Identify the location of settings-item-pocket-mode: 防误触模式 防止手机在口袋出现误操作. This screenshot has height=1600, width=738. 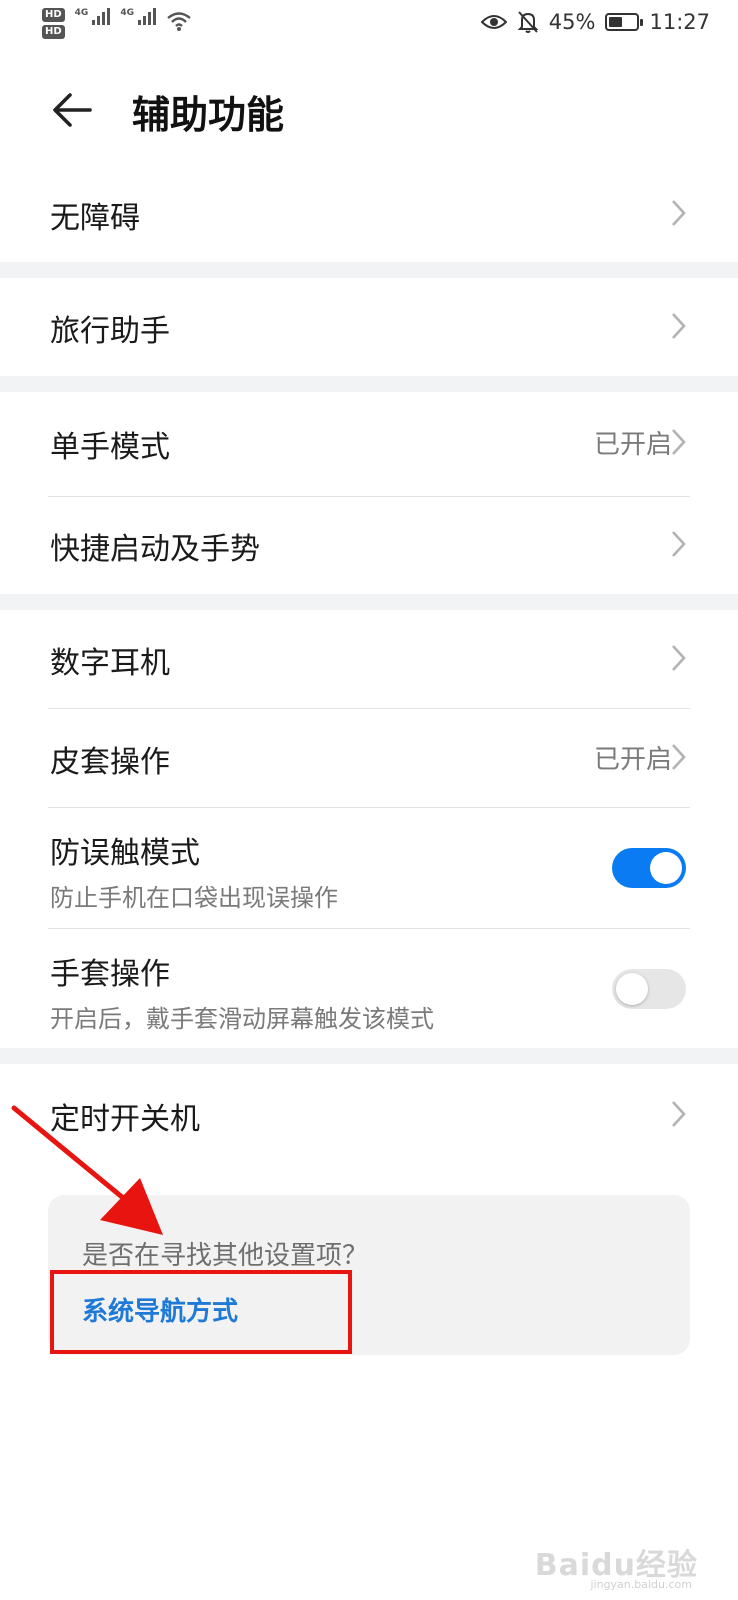
(369, 868).